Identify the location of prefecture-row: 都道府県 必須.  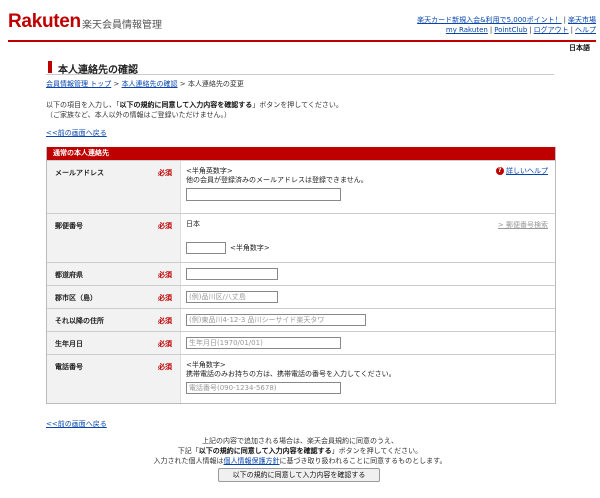
(301, 273).